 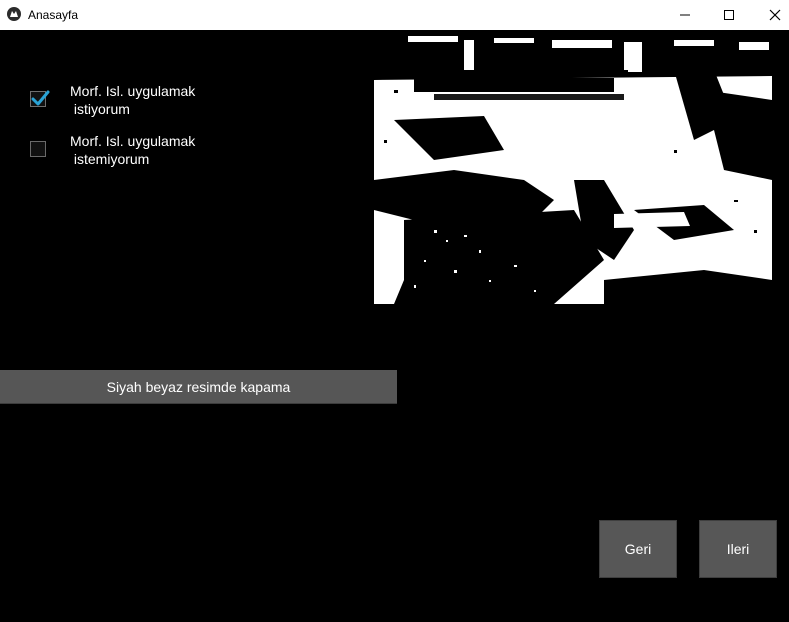 I want to click on next-button: Ileri, so click(x=738, y=549).